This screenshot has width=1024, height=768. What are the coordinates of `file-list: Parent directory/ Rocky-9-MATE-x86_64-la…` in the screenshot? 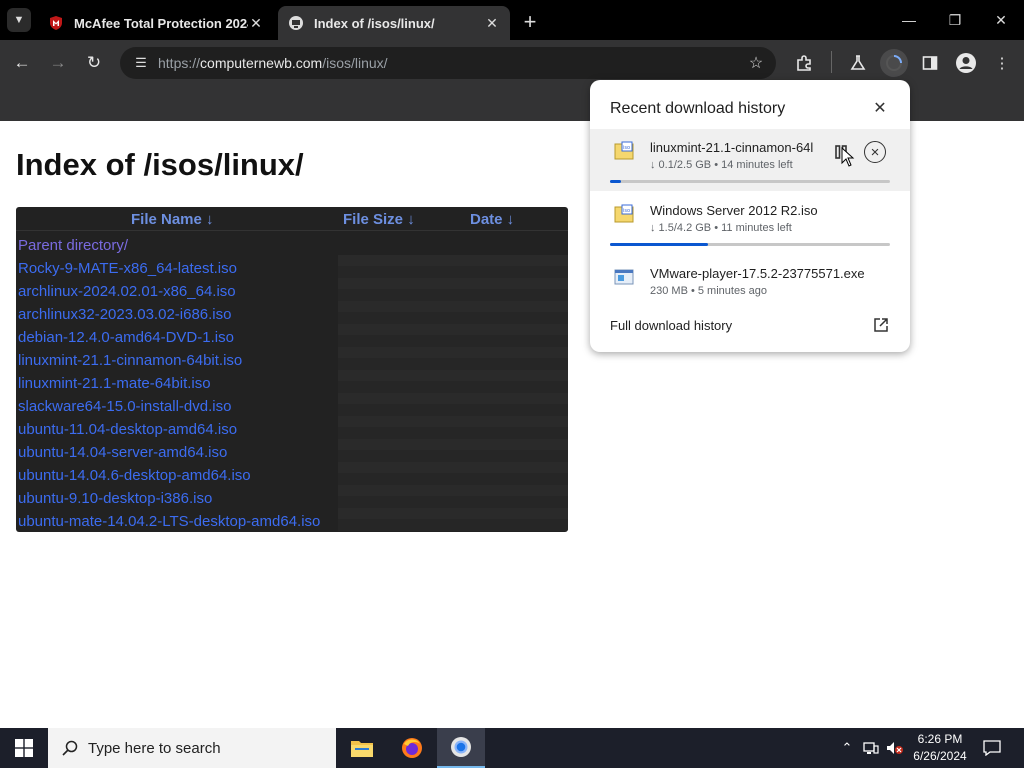 It's located at (169, 383).